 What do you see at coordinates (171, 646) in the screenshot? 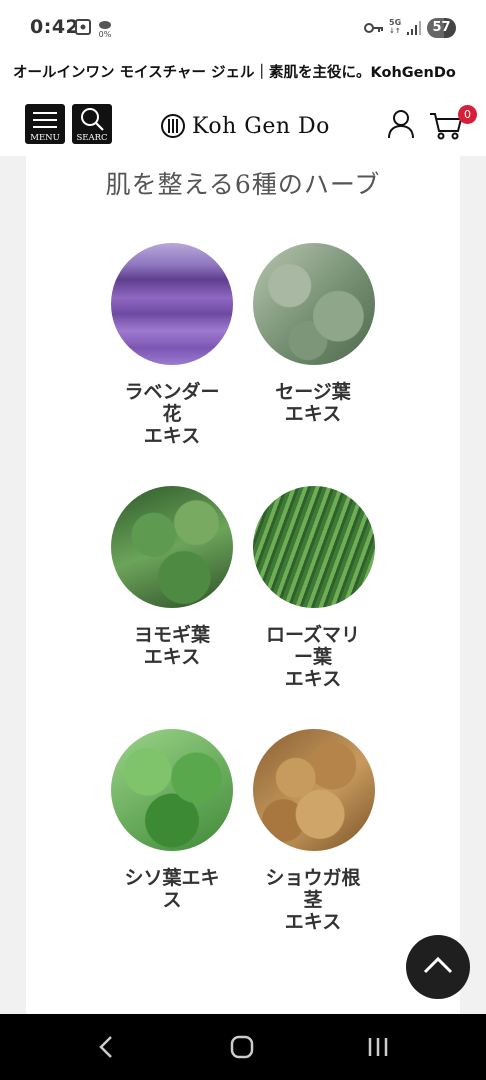
I see `herb-label-mugwort: ヨモギ葉 エキス` at bounding box center [171, 646].